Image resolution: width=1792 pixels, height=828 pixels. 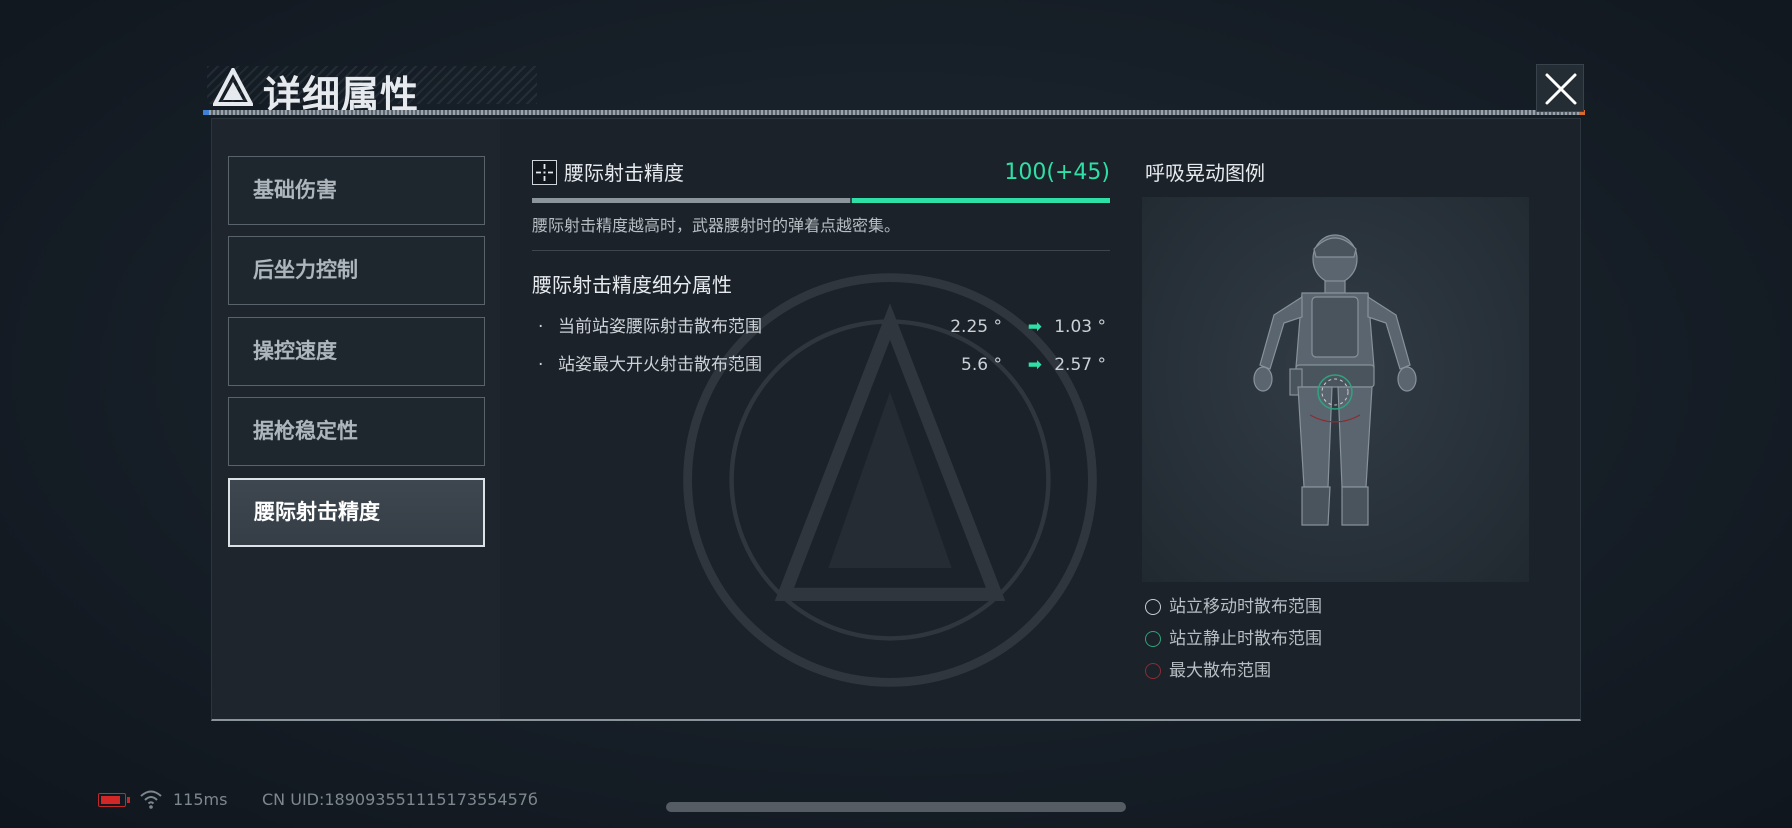 What do you see at coordinates (1205, 173) in the screenshot?
I see `preview-title: 呼吸晃动图例` at bounding box center [1205, 173].